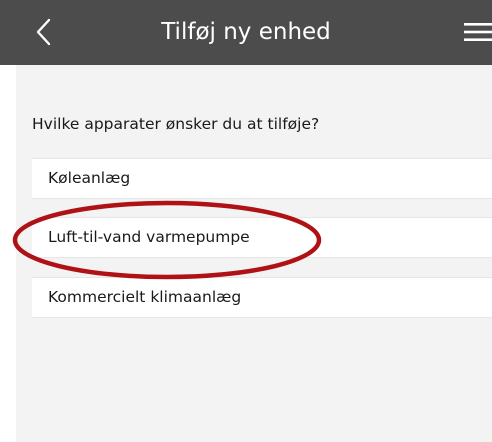 The height and width of the screenshot is (442, 492). What do you see at coordinates (145, 297) in the screenshot?
I see `option-label: Kommercielt klimaanlæg` at bounding box center [145, 297].